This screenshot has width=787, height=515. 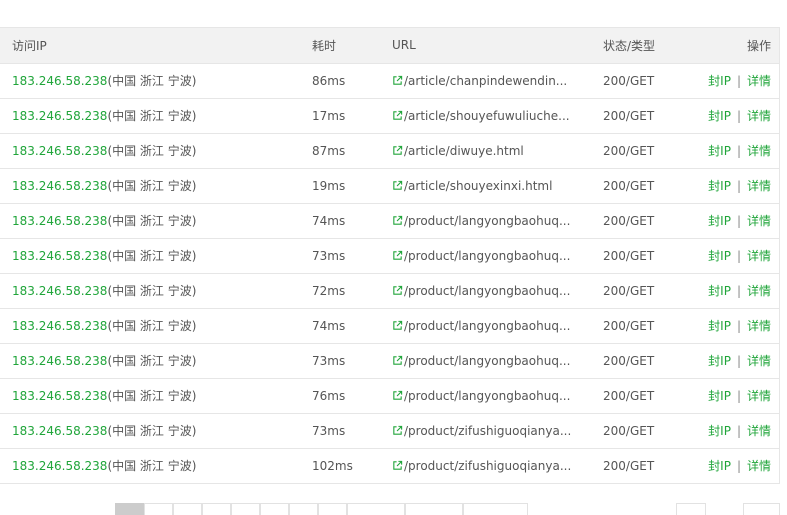 I want to click on url-link: /article/shouyexinxi.html, so click(x=478, y=186).